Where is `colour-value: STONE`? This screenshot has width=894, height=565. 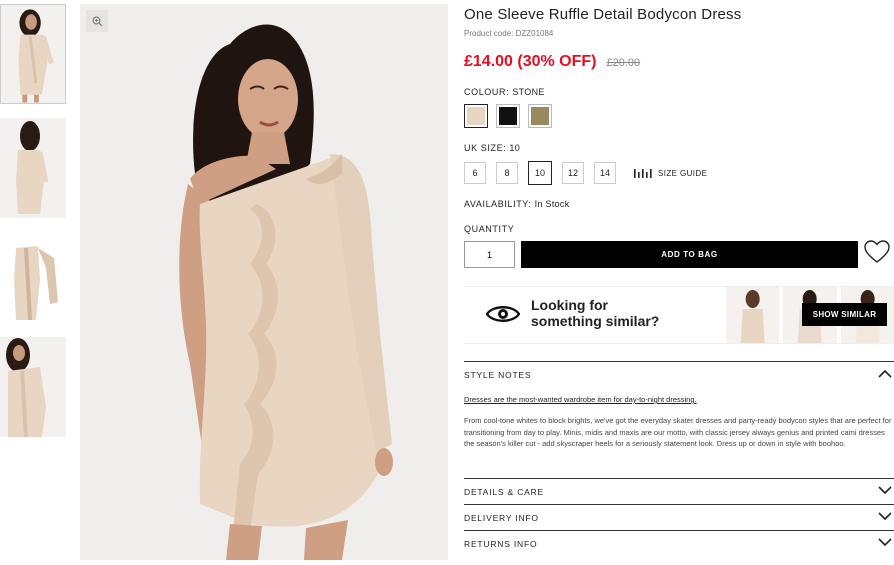 colour-value: STONE is located at coordinates (528, 92).